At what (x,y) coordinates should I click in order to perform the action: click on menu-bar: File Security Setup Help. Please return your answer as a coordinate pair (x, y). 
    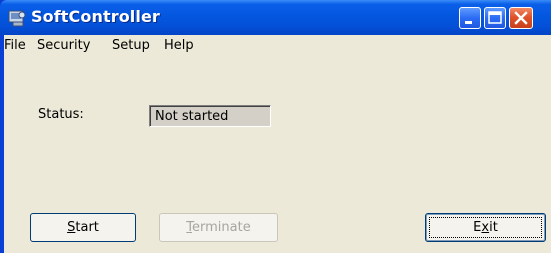
    Looking at the image, I should click on (277, 46).